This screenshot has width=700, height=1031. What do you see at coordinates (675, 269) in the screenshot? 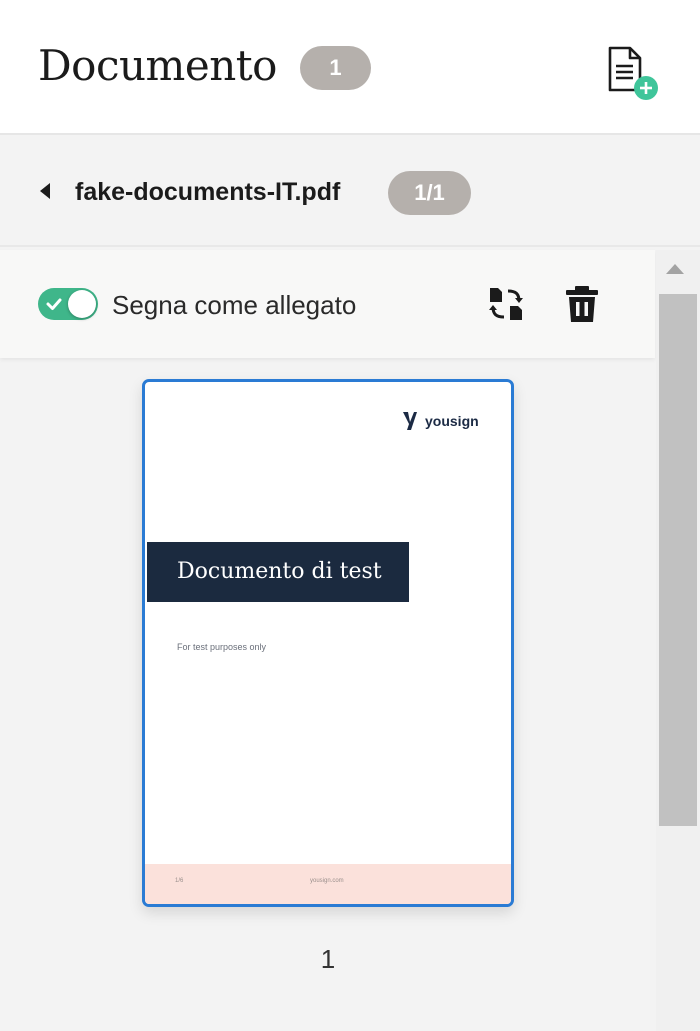
I see `scroll-up-arrow-icon` at bounding box center [675, 269].